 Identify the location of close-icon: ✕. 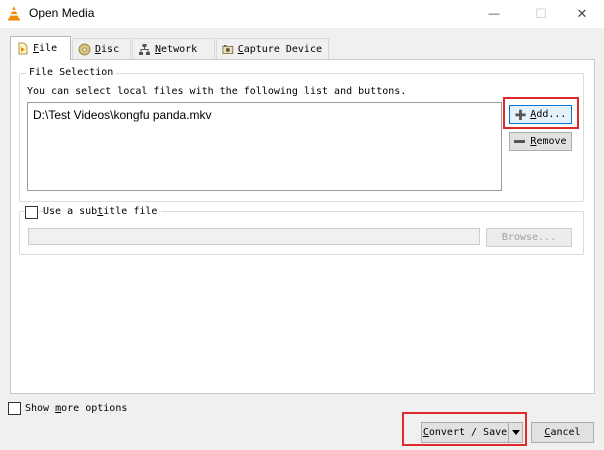
(582, 13).